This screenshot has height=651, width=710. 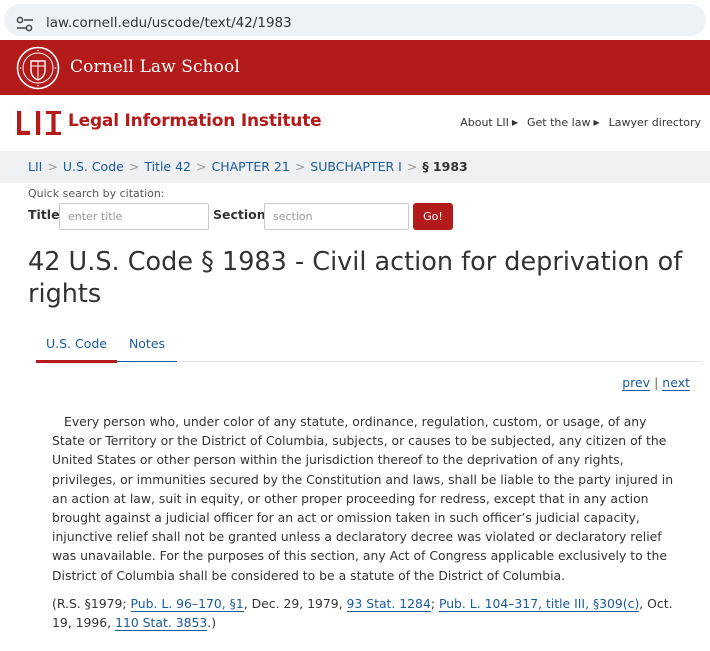 I want to click on cornell-law-school-title: Cornell Law School, so click(x=155, y=67).